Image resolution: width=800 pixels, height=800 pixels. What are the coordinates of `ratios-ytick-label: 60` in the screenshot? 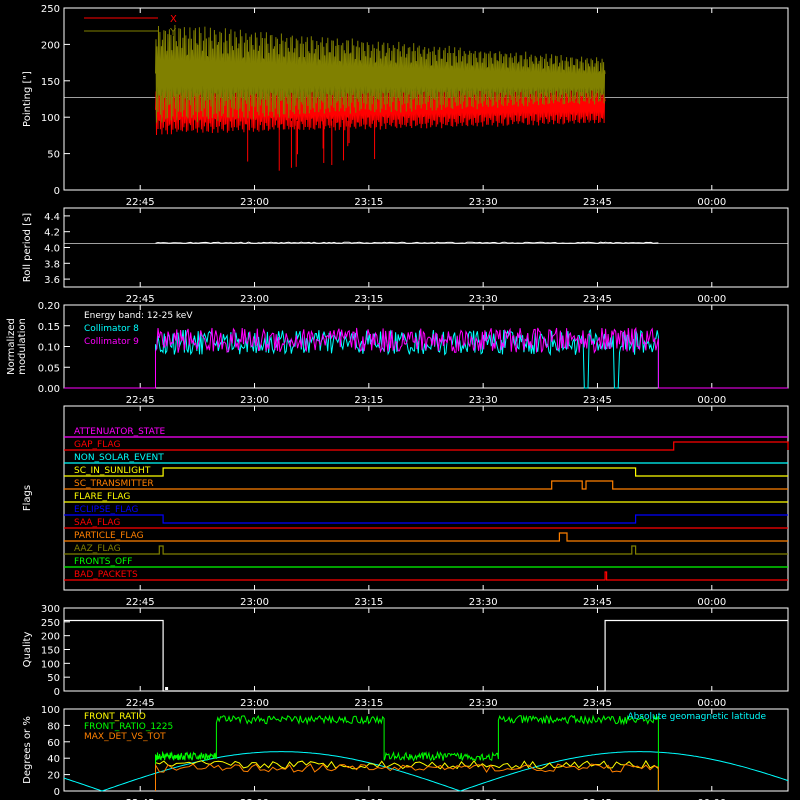 It's located at (53, 743).